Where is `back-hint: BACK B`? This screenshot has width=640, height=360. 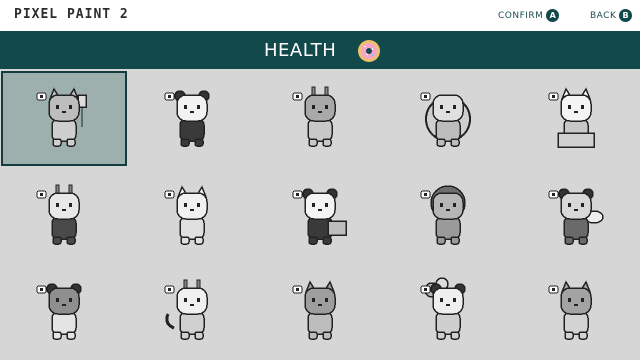
back-hint: BACK B is located at coordinates (611, 15).